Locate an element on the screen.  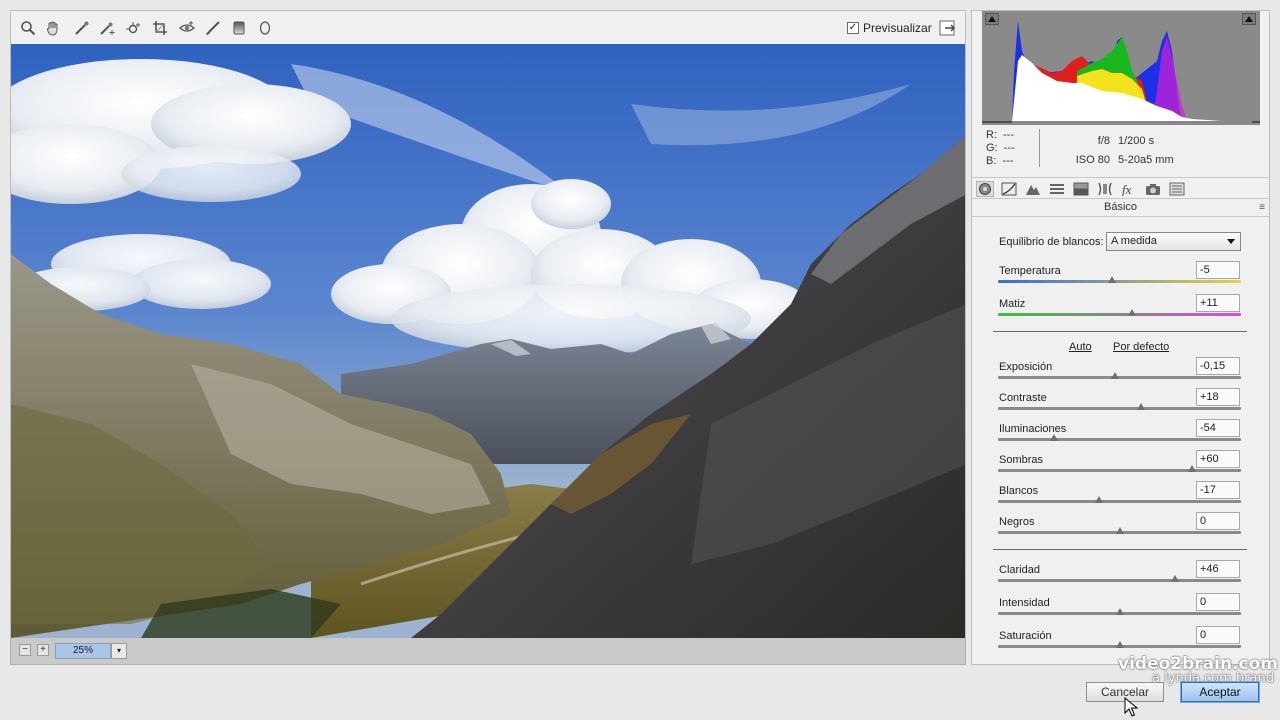
tab-split-toning-icon is located at coordinates (1081, 189).